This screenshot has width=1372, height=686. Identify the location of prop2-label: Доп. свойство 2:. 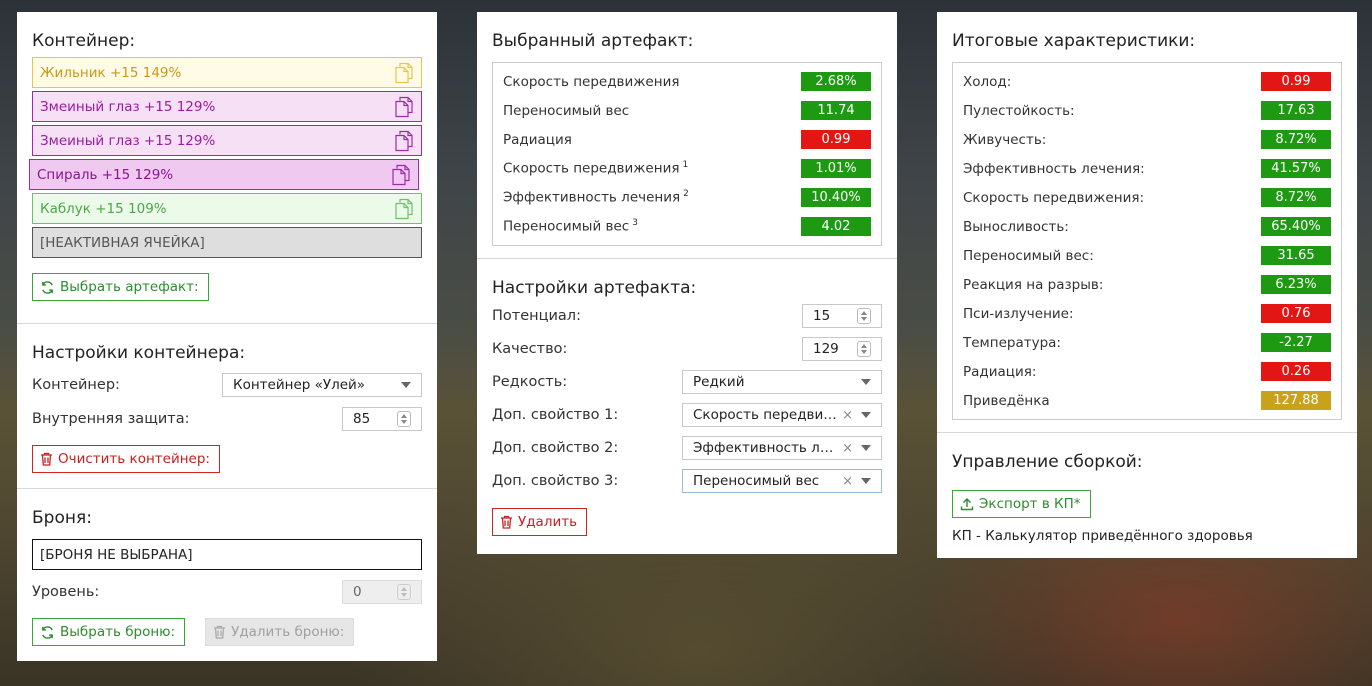
(555, 448).